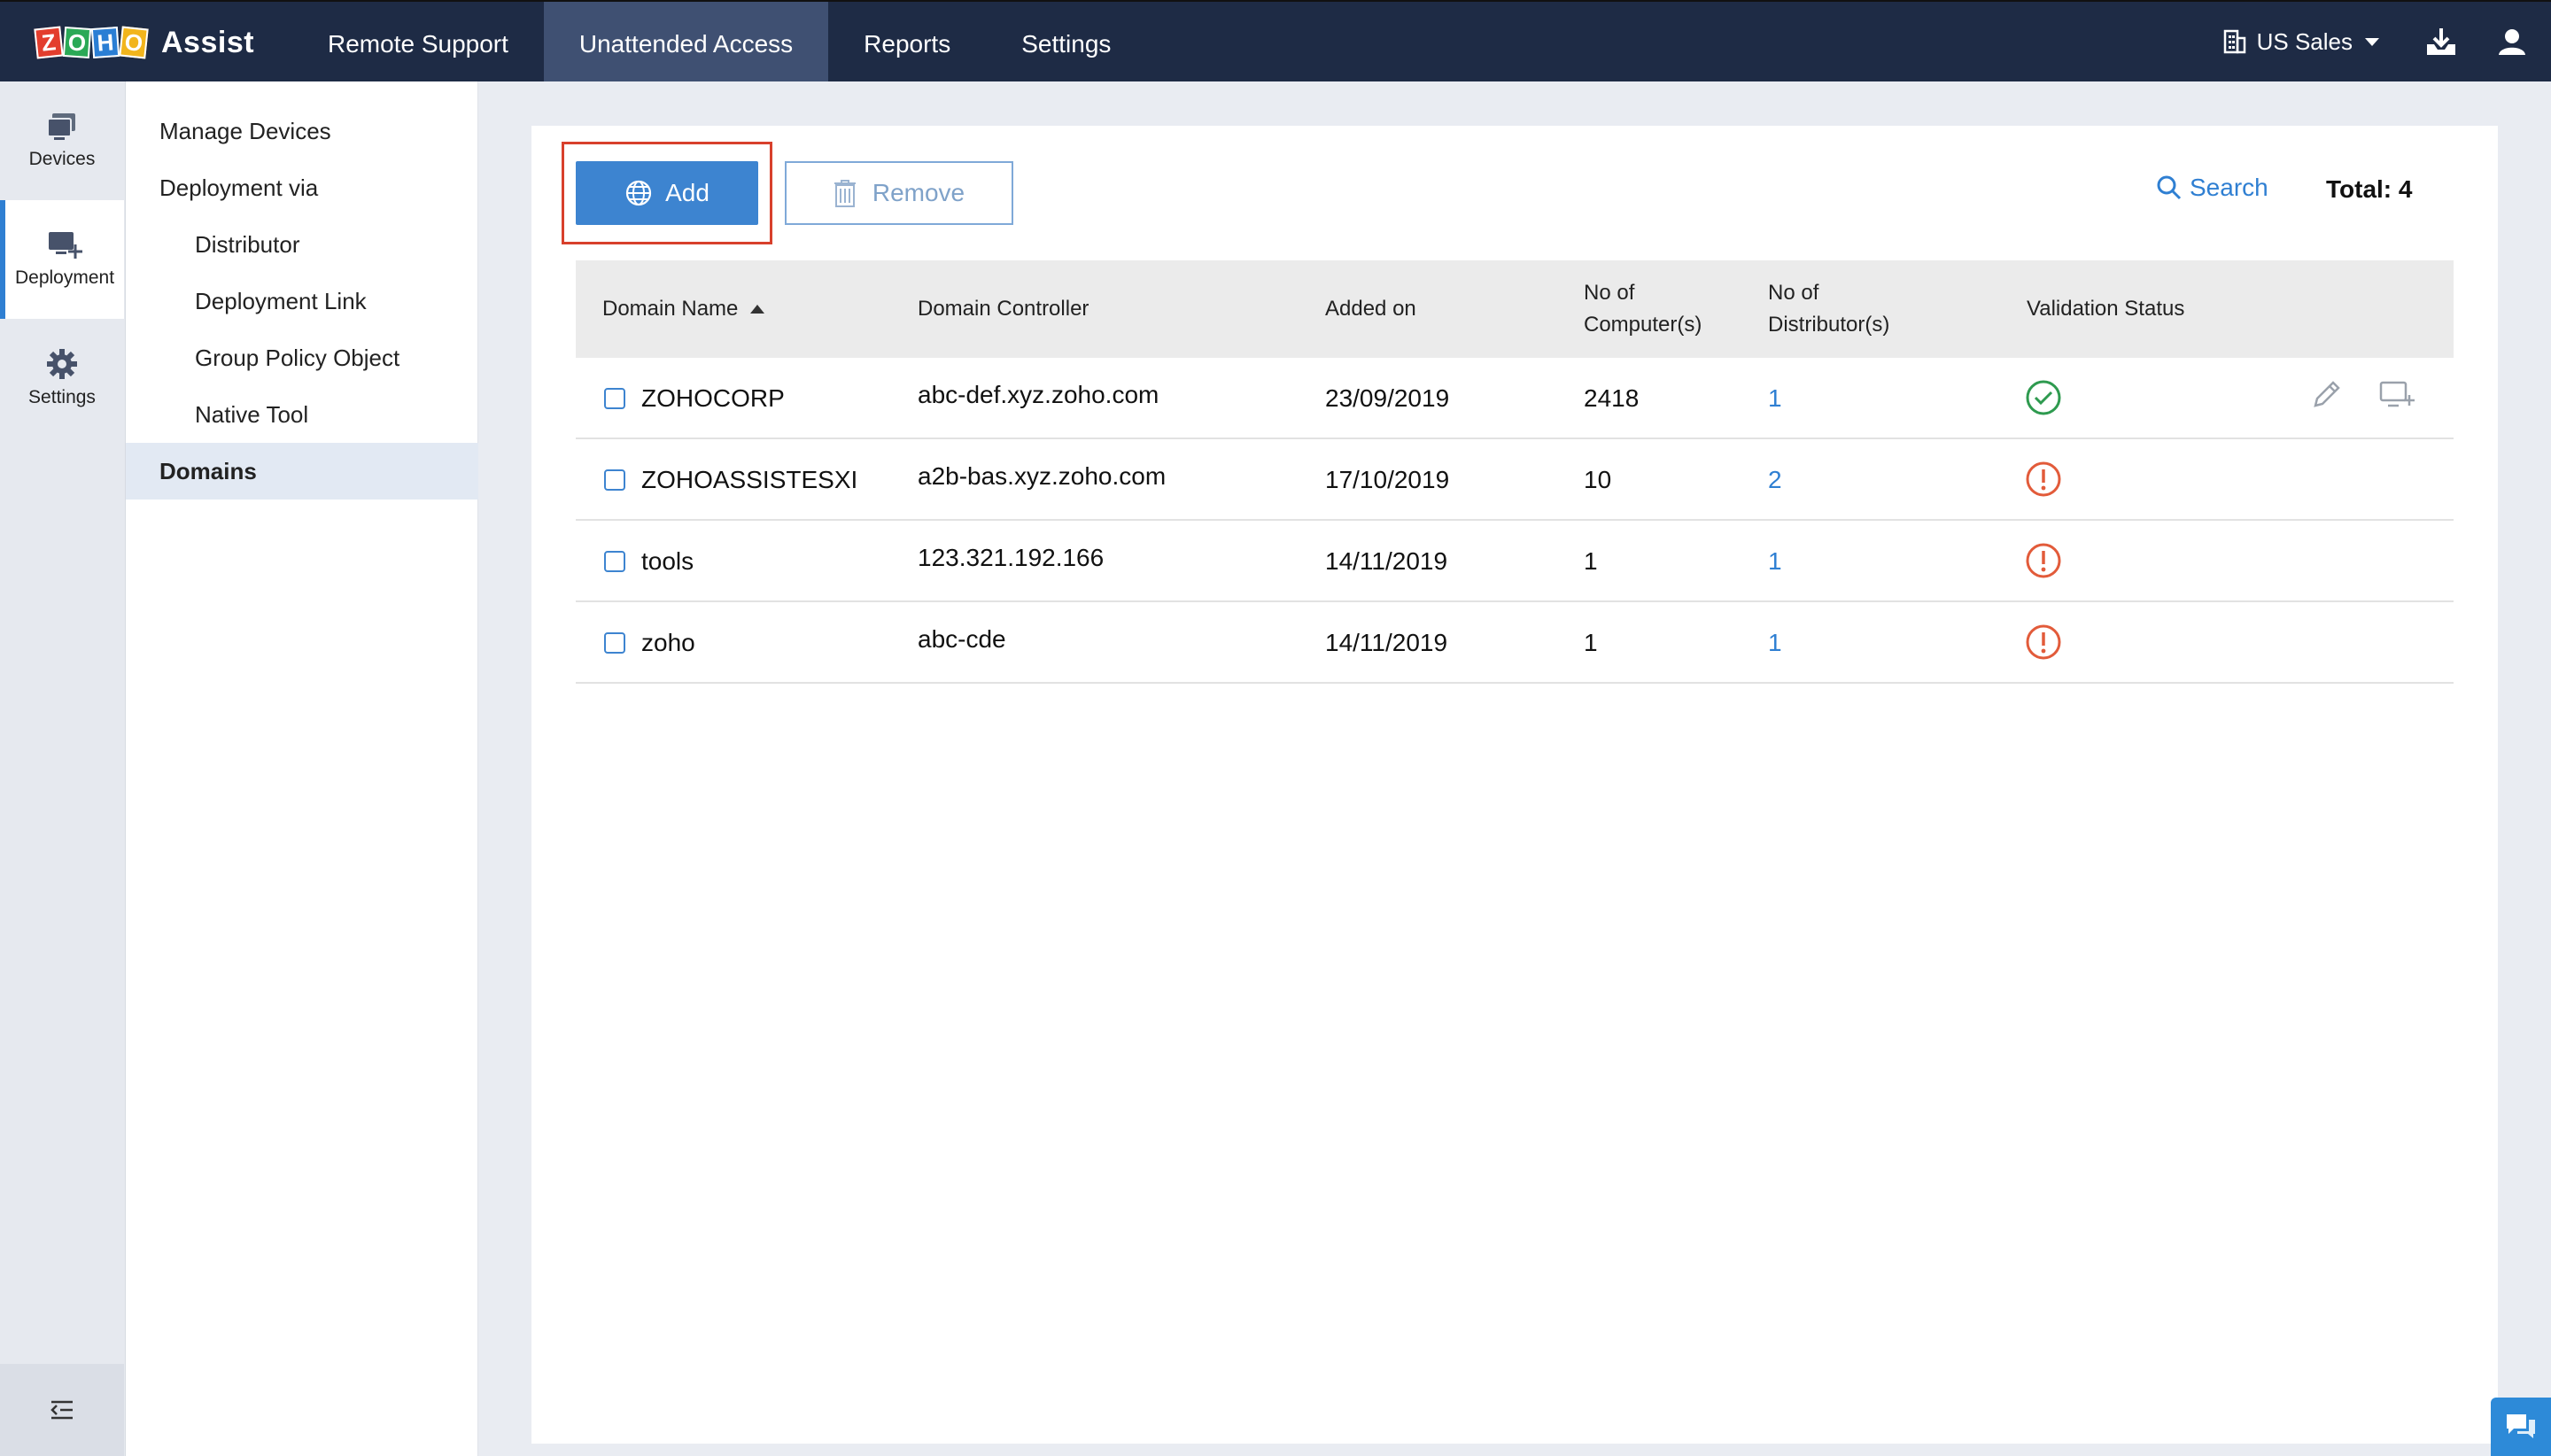 The height and width of the screenshot is (1456, 2551). What do you see at coordinates (1598, 479) in the screenshot?
I see `computers-count-cell: 10` at bounding box center [1598, 479].